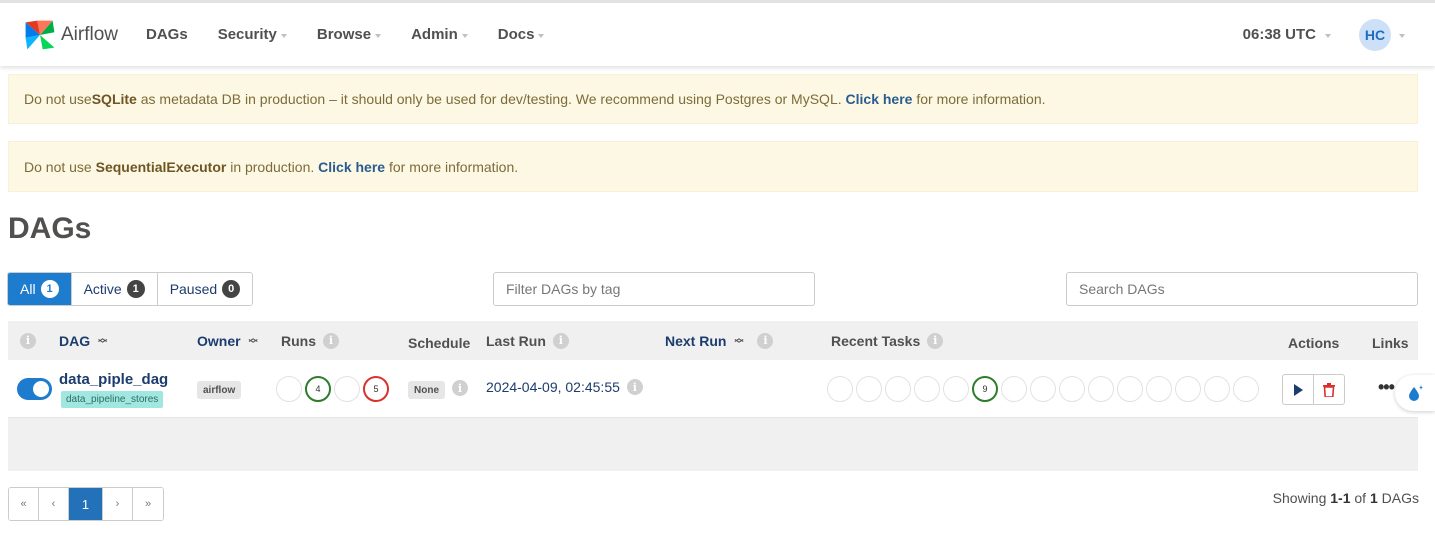  I want to click on filter-label: Paused, so click(193, 289).